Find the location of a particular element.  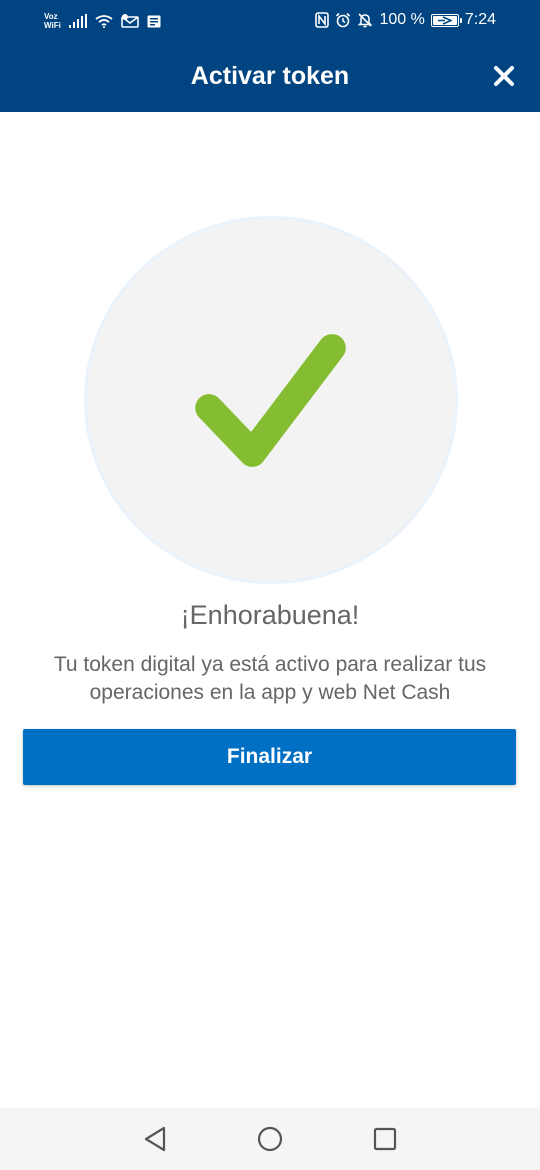

recents-button is located at coordinates (385, 1139).